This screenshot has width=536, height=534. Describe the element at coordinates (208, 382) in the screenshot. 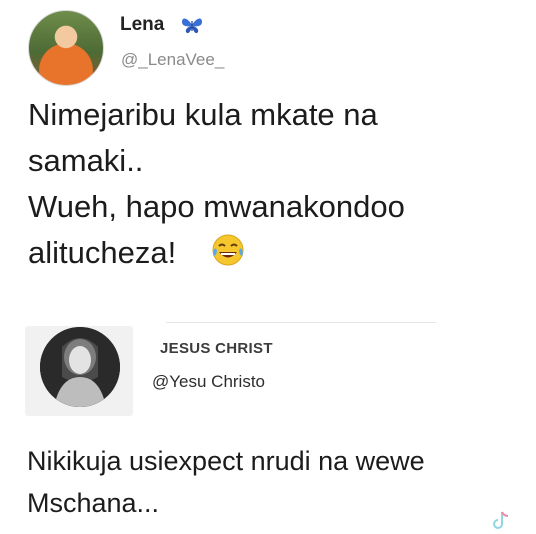

I see `user-handle: @Yesu Christo` at that location.